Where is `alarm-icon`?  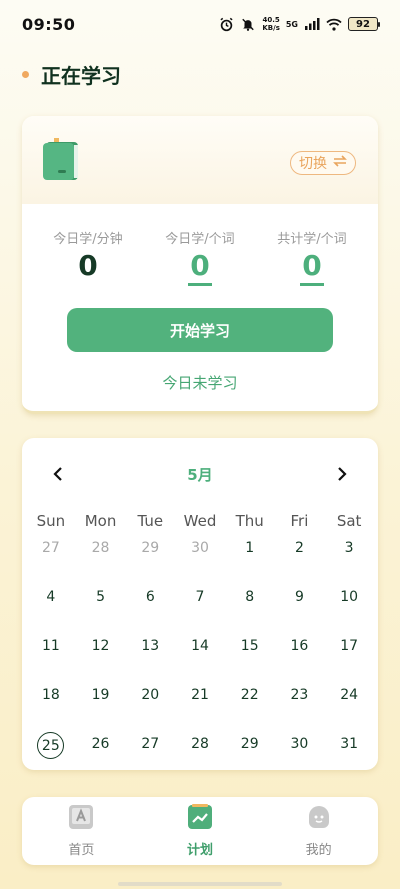
alarm-icon is located at coordinates (226, 24).